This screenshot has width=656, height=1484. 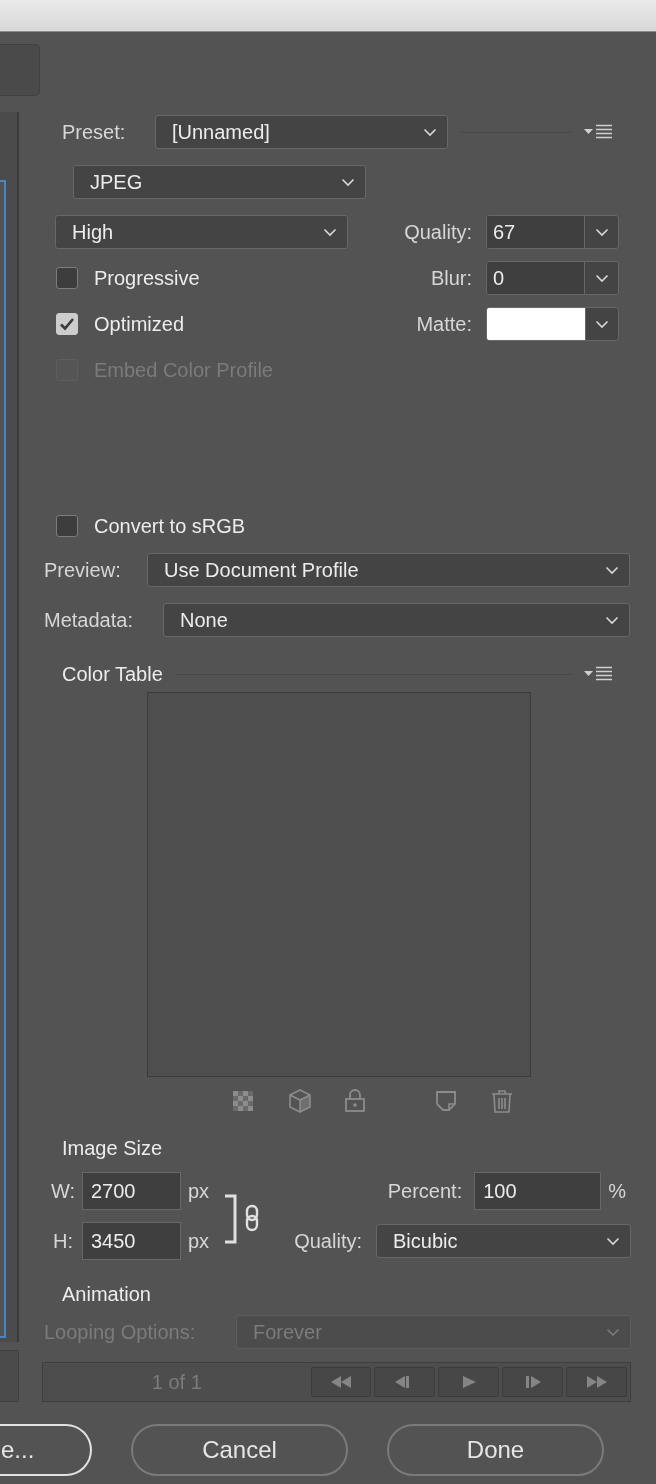 What do you see at coordinates (469, 1382) in the screenshot?
I see `play-button` at bounding box center [469, 1382].